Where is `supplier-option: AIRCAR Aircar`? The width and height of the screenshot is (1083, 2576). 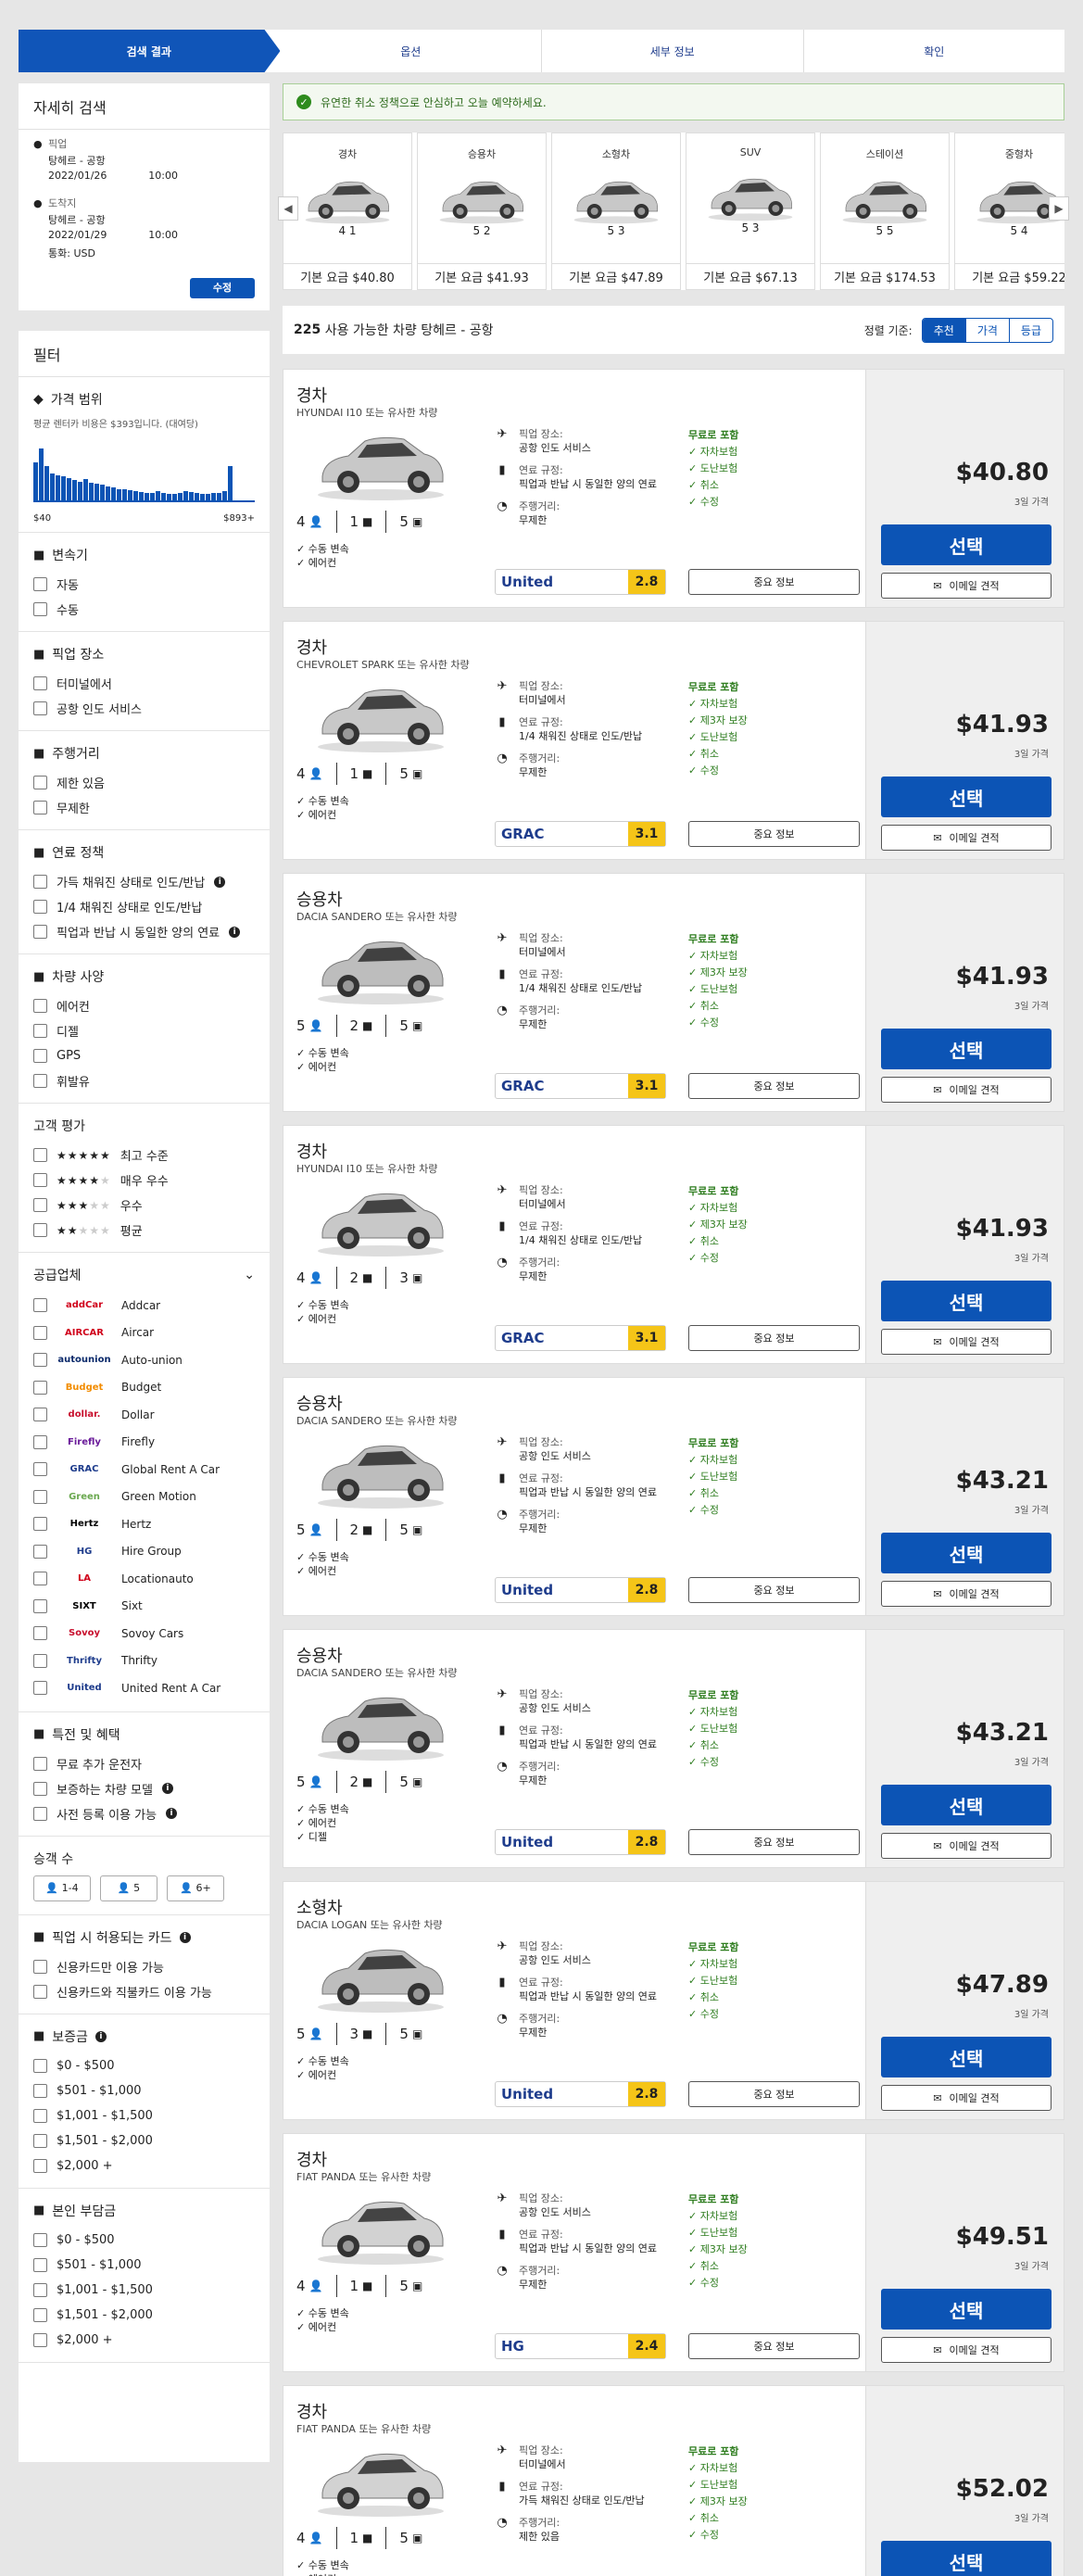 supplier-option: AIRCAR Aircar is located at coordinates (144, 1333).